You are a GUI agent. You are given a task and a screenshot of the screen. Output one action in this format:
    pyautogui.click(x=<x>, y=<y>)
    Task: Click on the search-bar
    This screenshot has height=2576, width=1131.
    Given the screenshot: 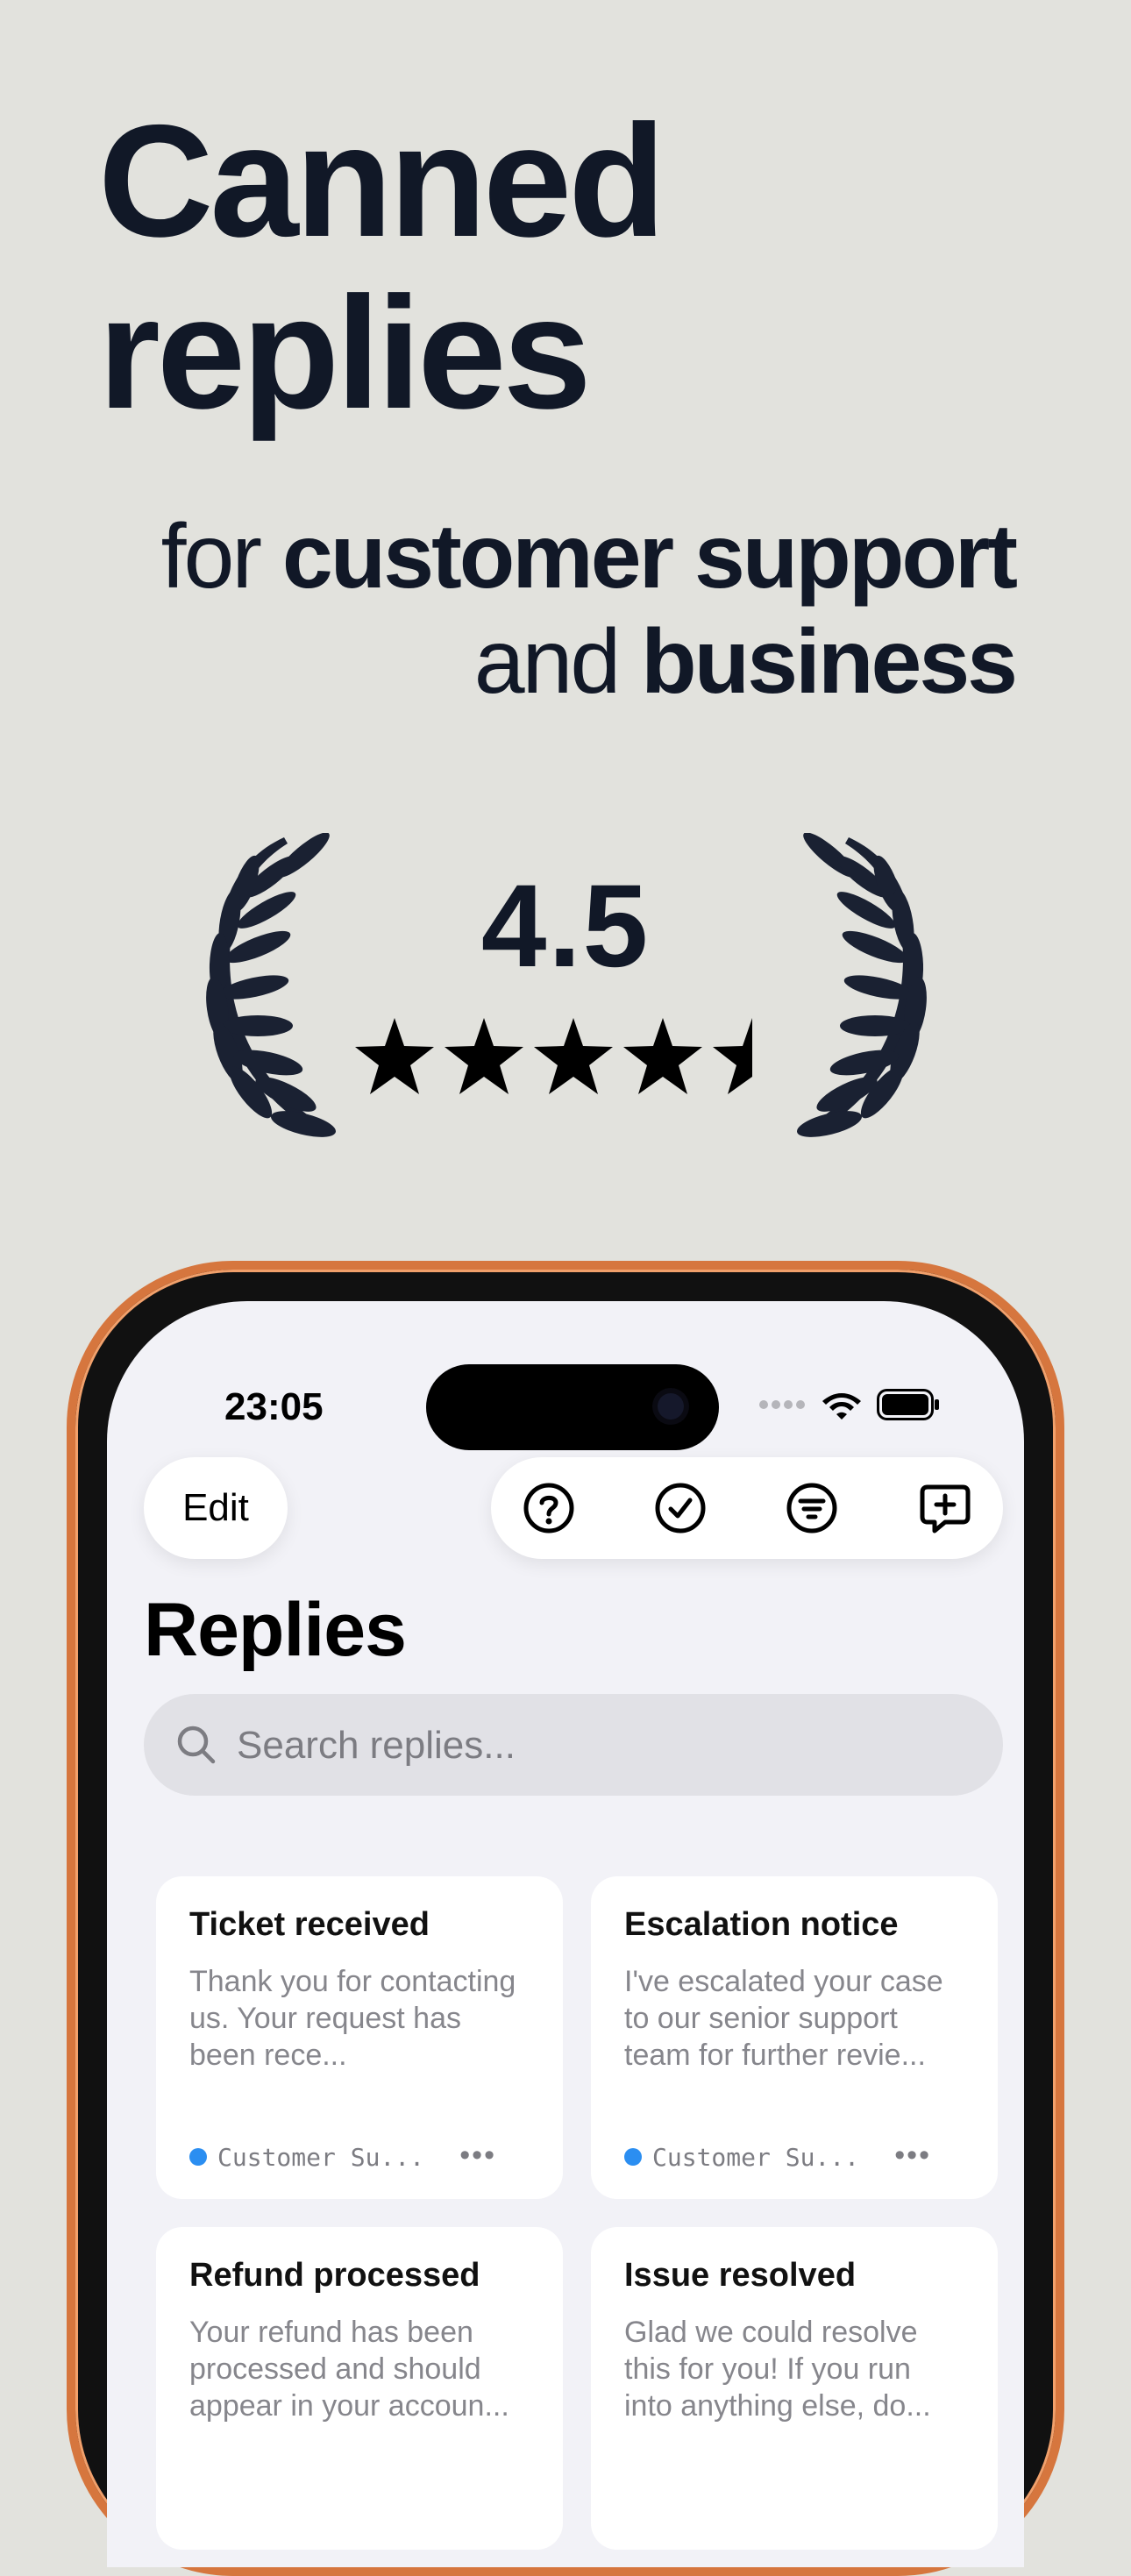 What is the action you would take?
    pyautogui.click(x=573, y=1745)
    